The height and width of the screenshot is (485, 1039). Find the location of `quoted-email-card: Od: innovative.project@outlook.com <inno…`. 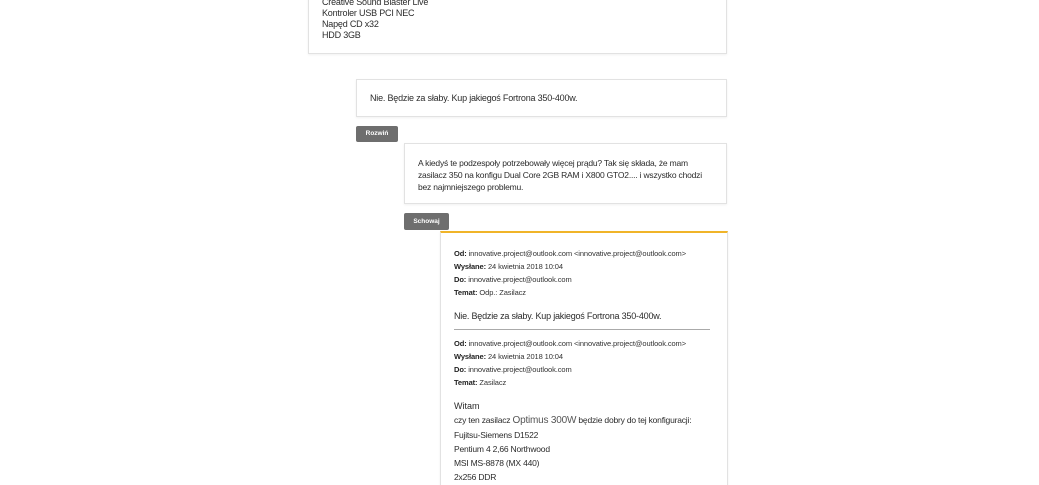

quoted-email-card: Od: innovative.project@outlook.com <inno… is located at coordinates (584, 358).